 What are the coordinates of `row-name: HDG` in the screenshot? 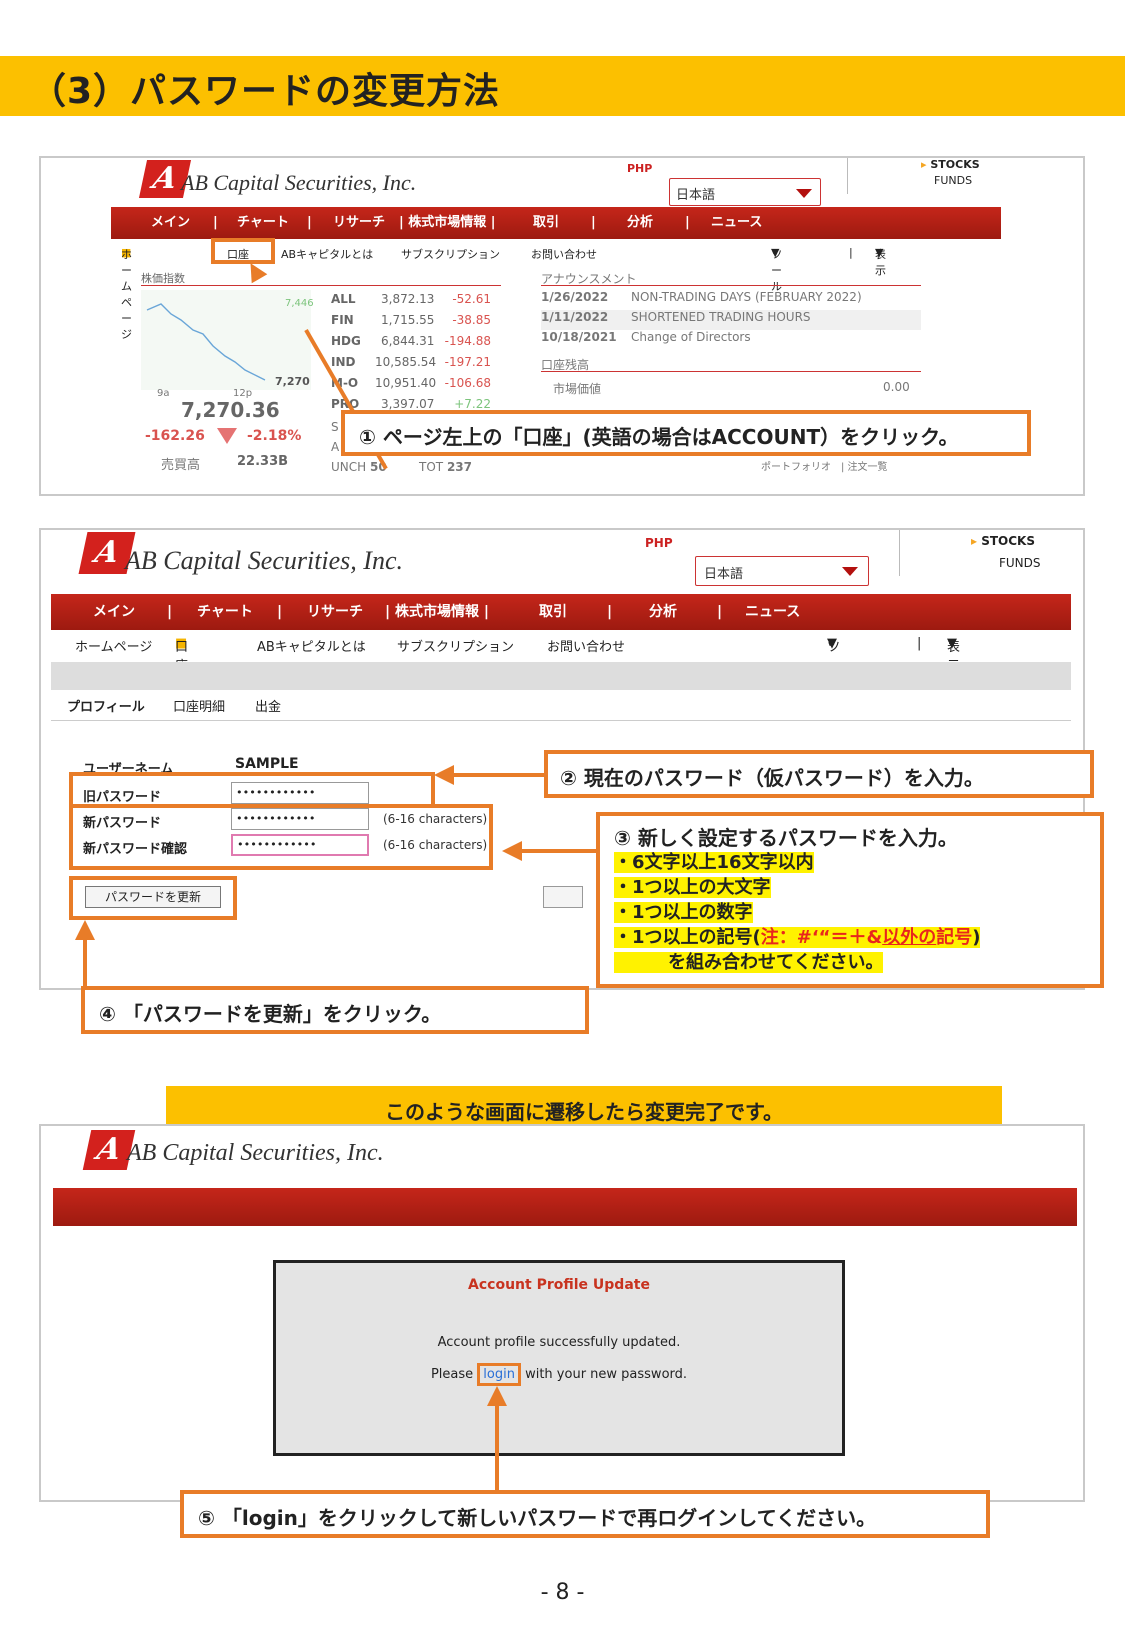 It's located at (346, 341).